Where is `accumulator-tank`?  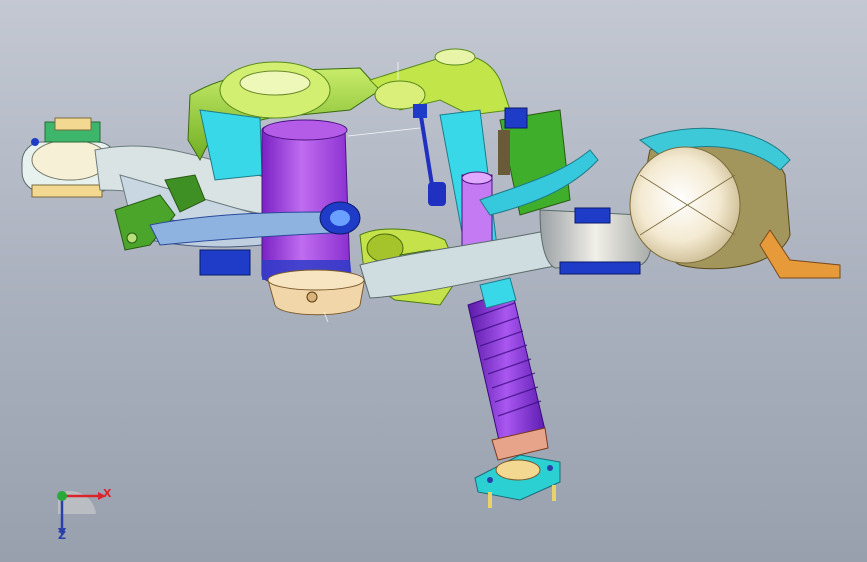
accumulator-tank is located at coordinates (735, 203).